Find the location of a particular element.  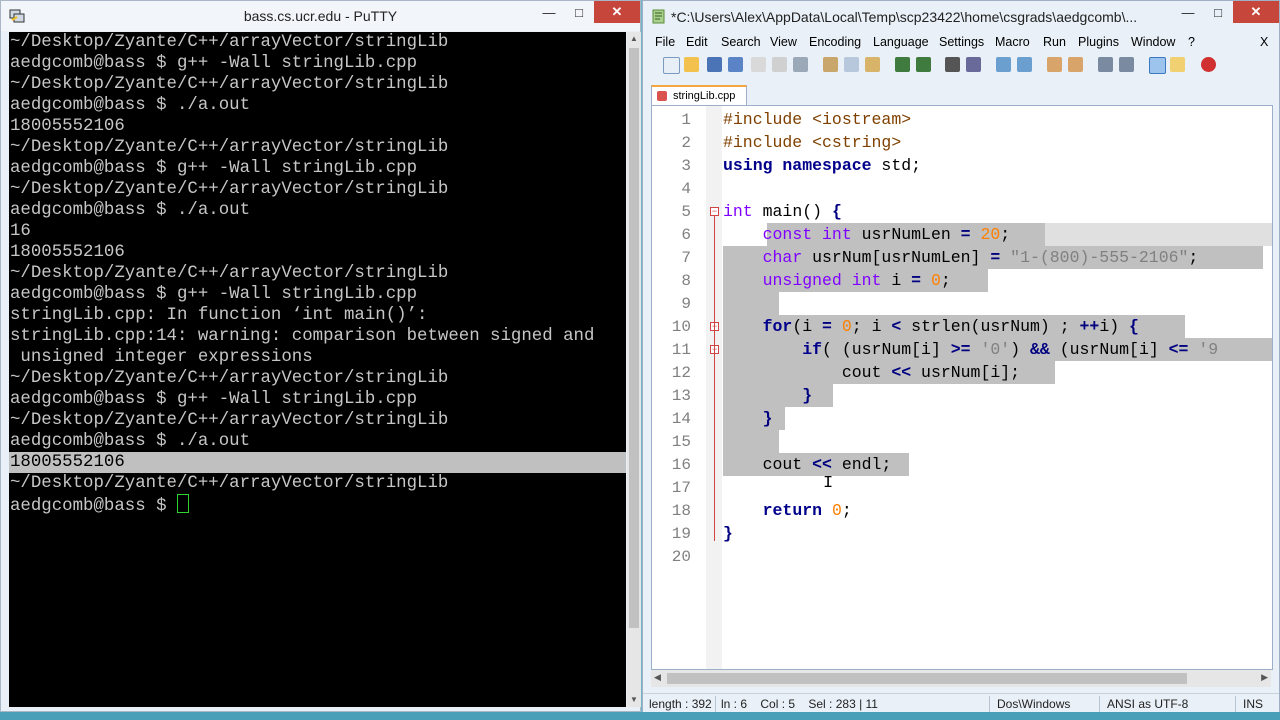

indent-guide-icon is located at coordinates (1157, 65).